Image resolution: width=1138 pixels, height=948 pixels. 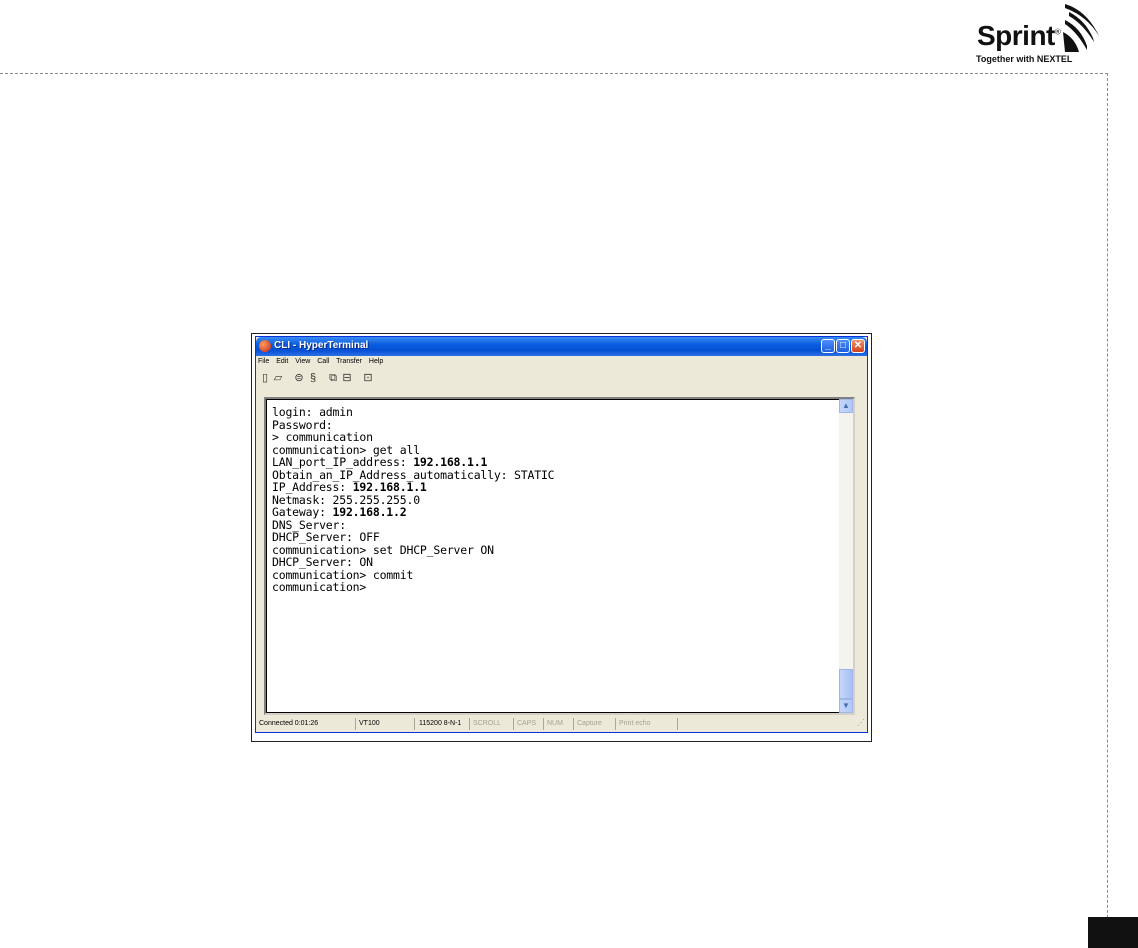 I want to click on status-connected: Connected 0:01:26, so click(x=307, y=724).